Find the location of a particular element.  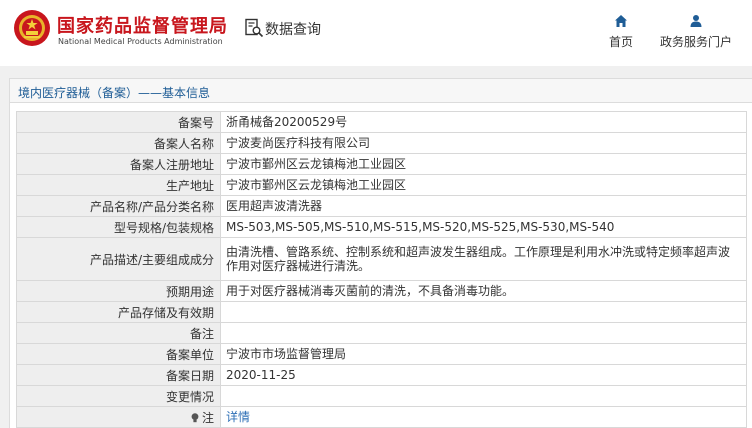

table-row: 注 详情 is located at coordinates (381, 417).